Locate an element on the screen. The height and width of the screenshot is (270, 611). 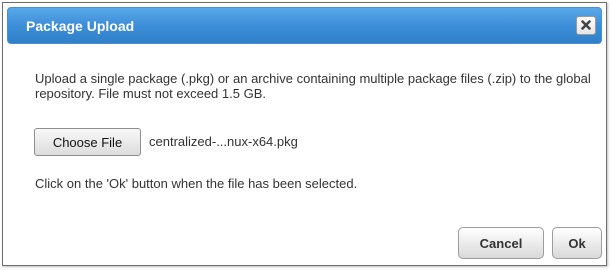
choose-file-button: Choose File is located at coordinates (87, 142).